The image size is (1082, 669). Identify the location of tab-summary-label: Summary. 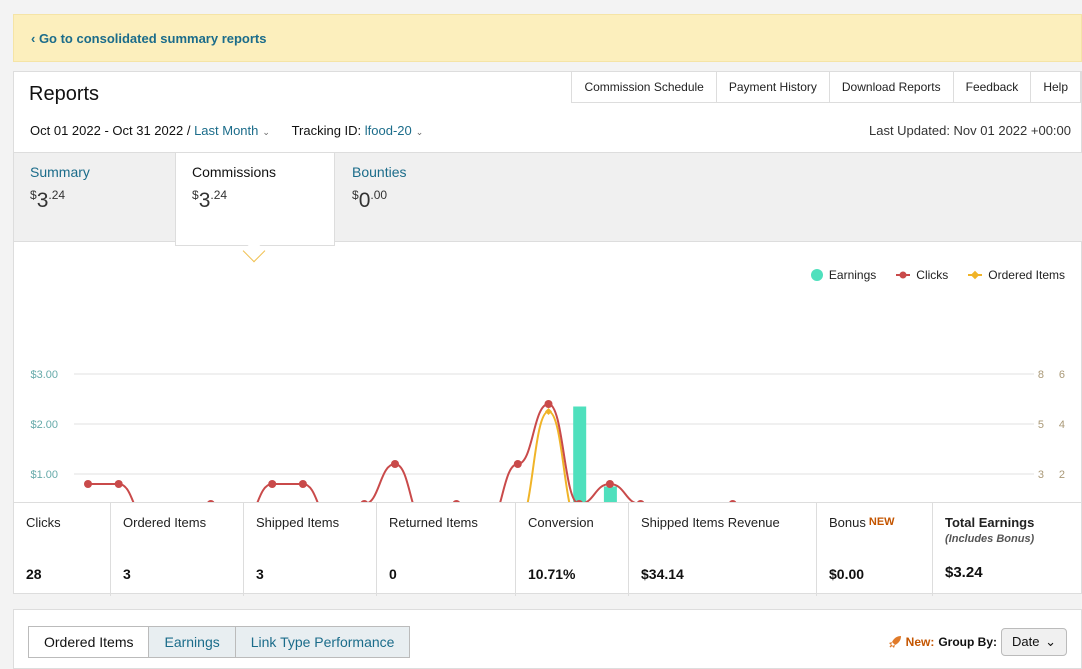
(60, 172).